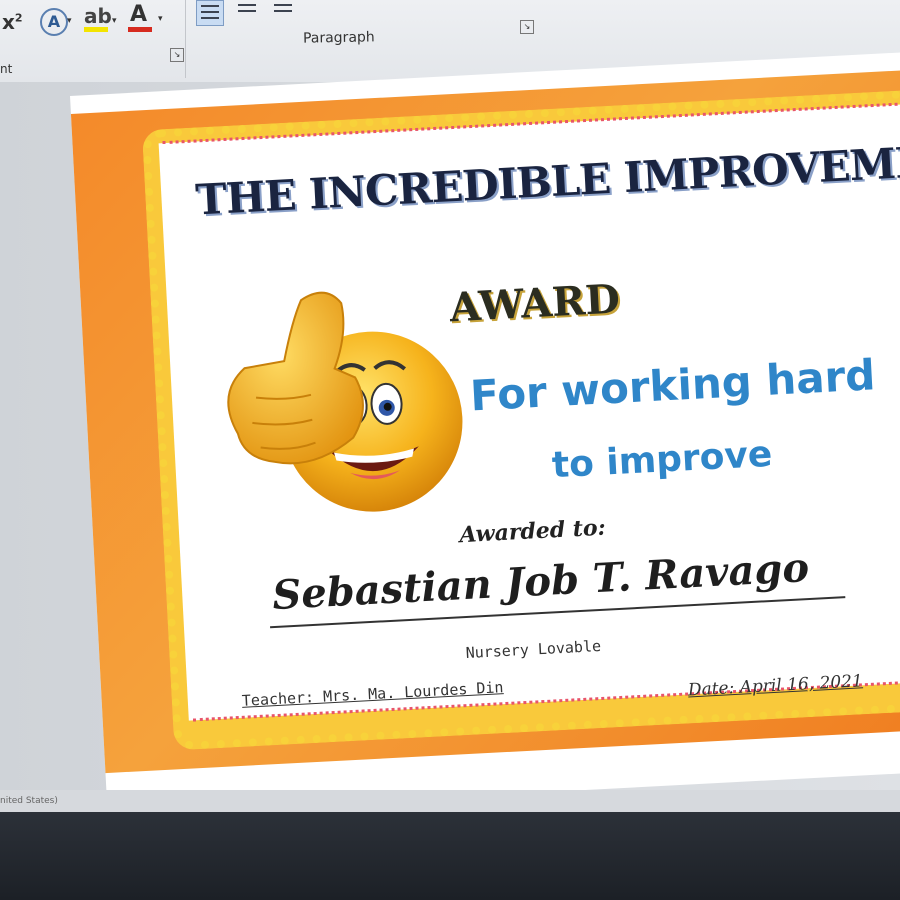  I want to click on align-left-button, so click(210, 13).